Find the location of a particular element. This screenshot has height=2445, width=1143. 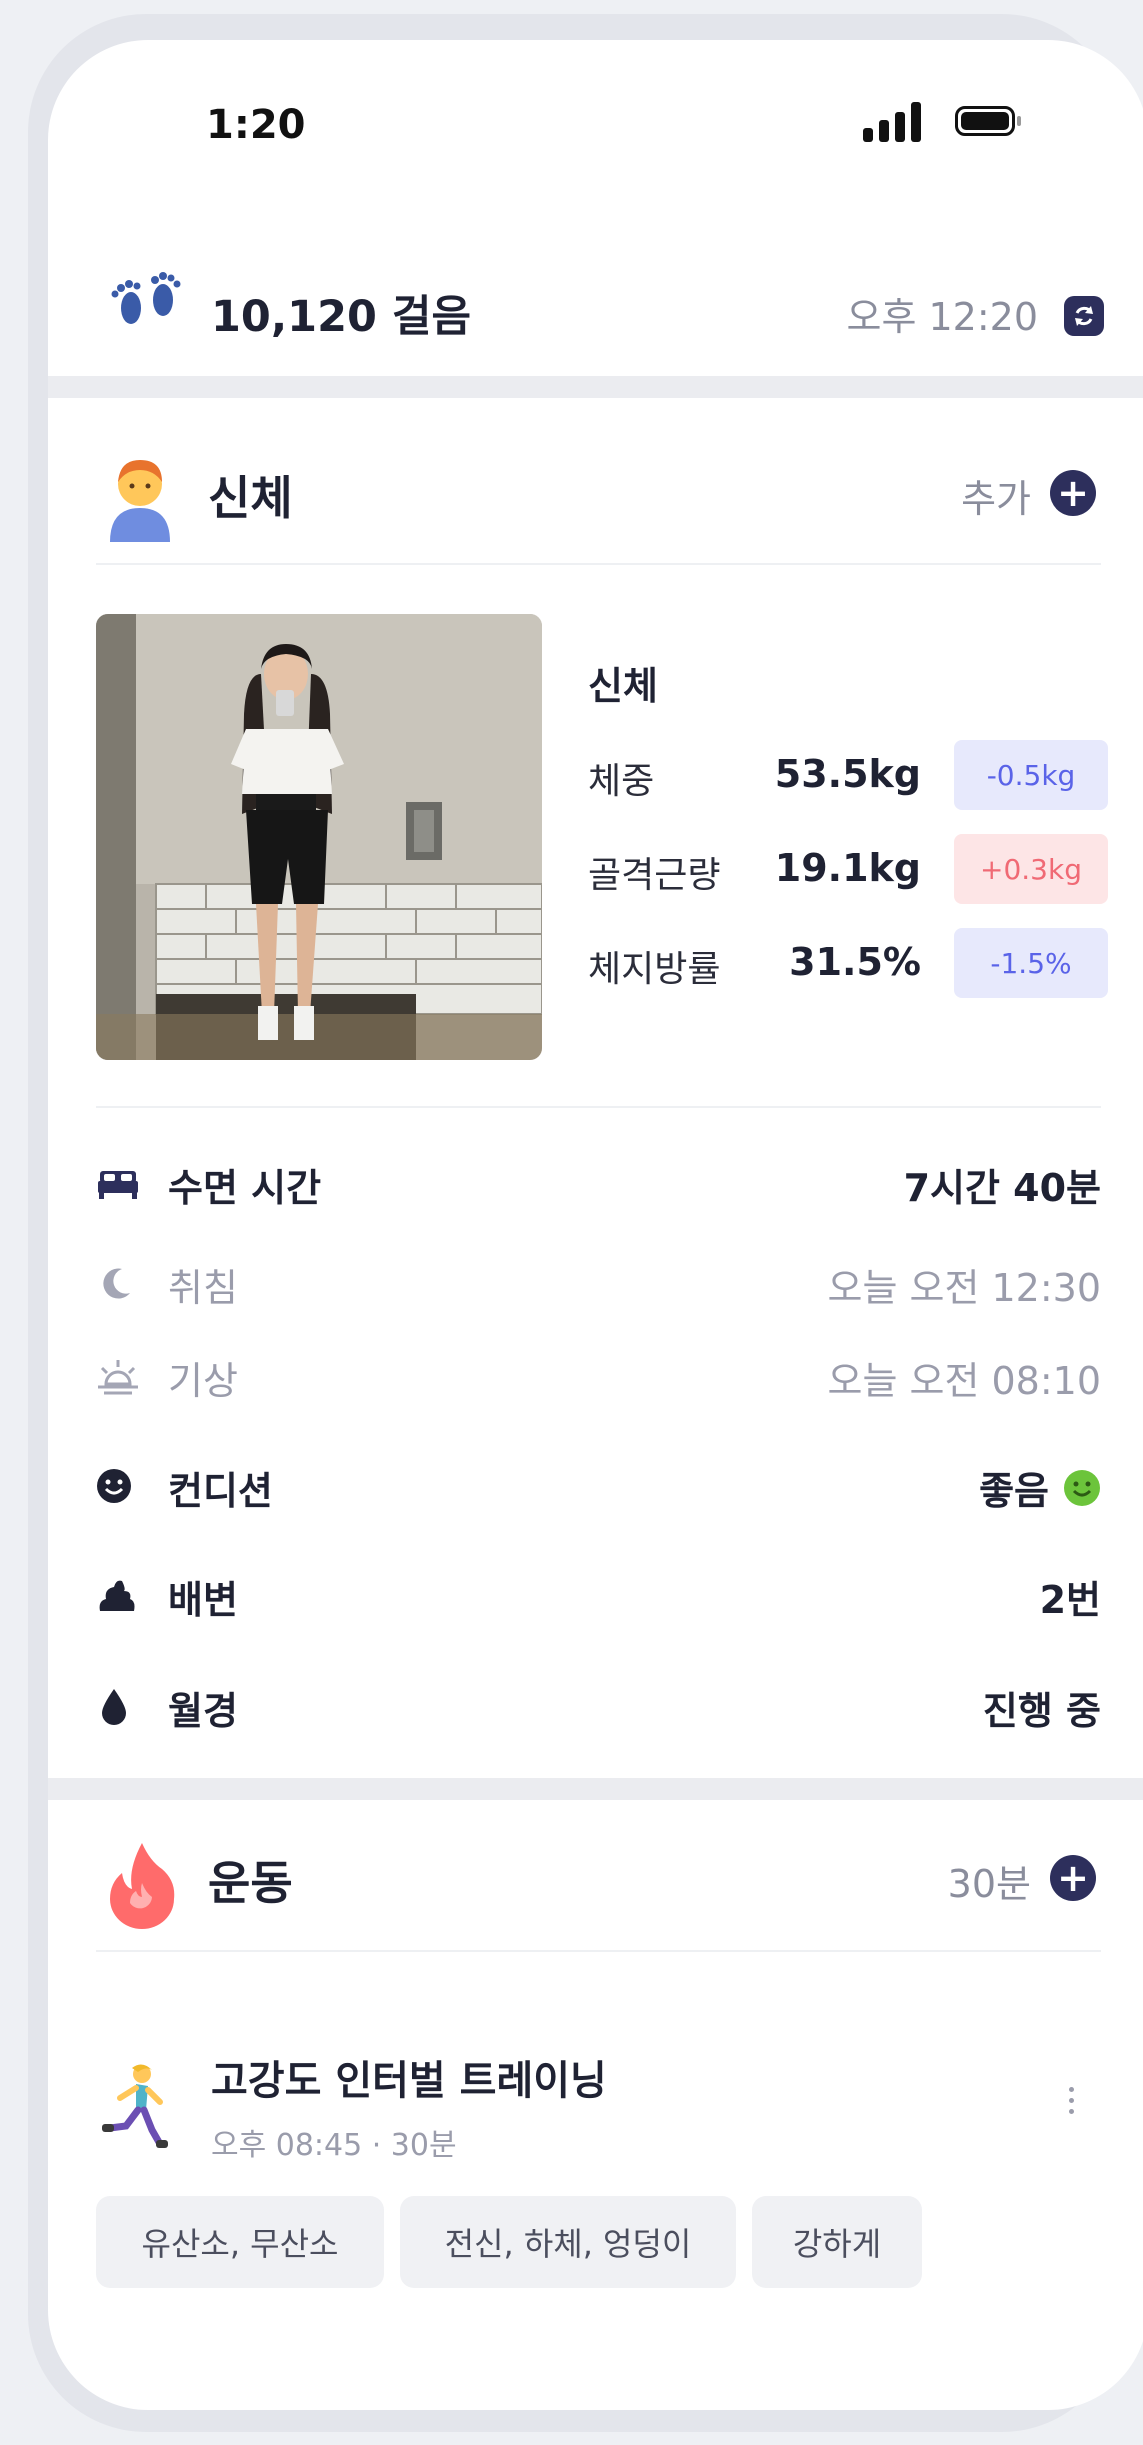

wake-row: 기상 오늘 오전 08:10 is located at coordinates (598, 1376).